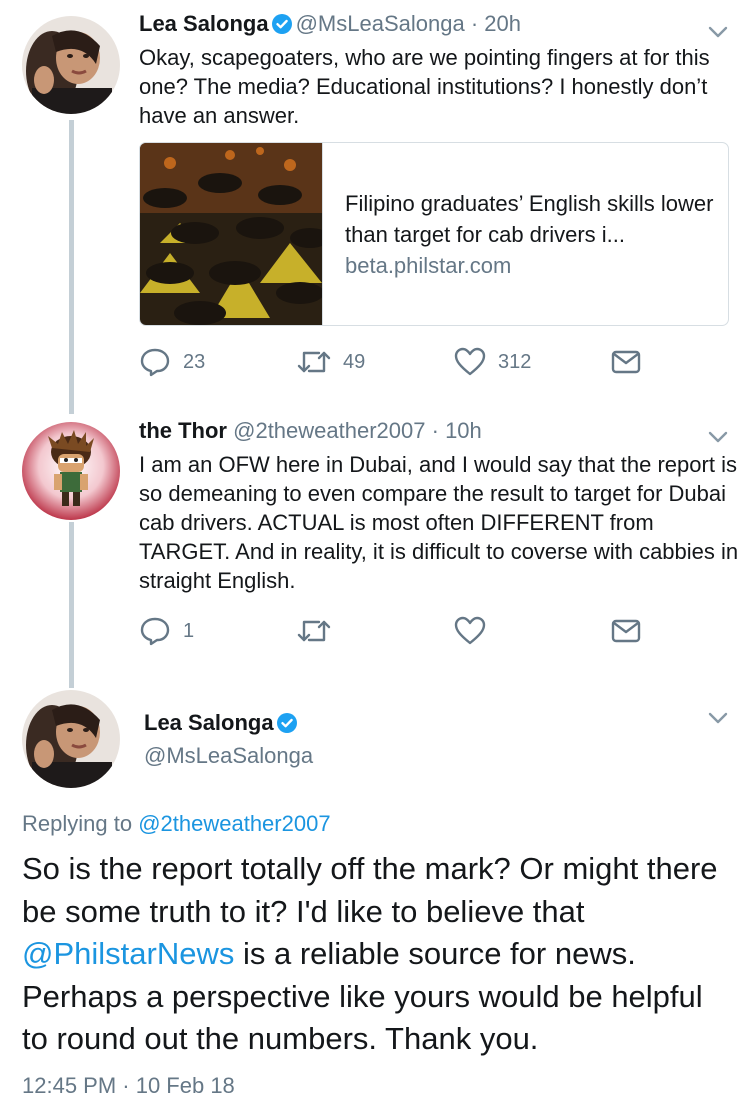 This screenshot has width=750, height=1104. Describe the element at coordinates (189, 630) in the screenshot. I see `reply-count: 1` at that location.